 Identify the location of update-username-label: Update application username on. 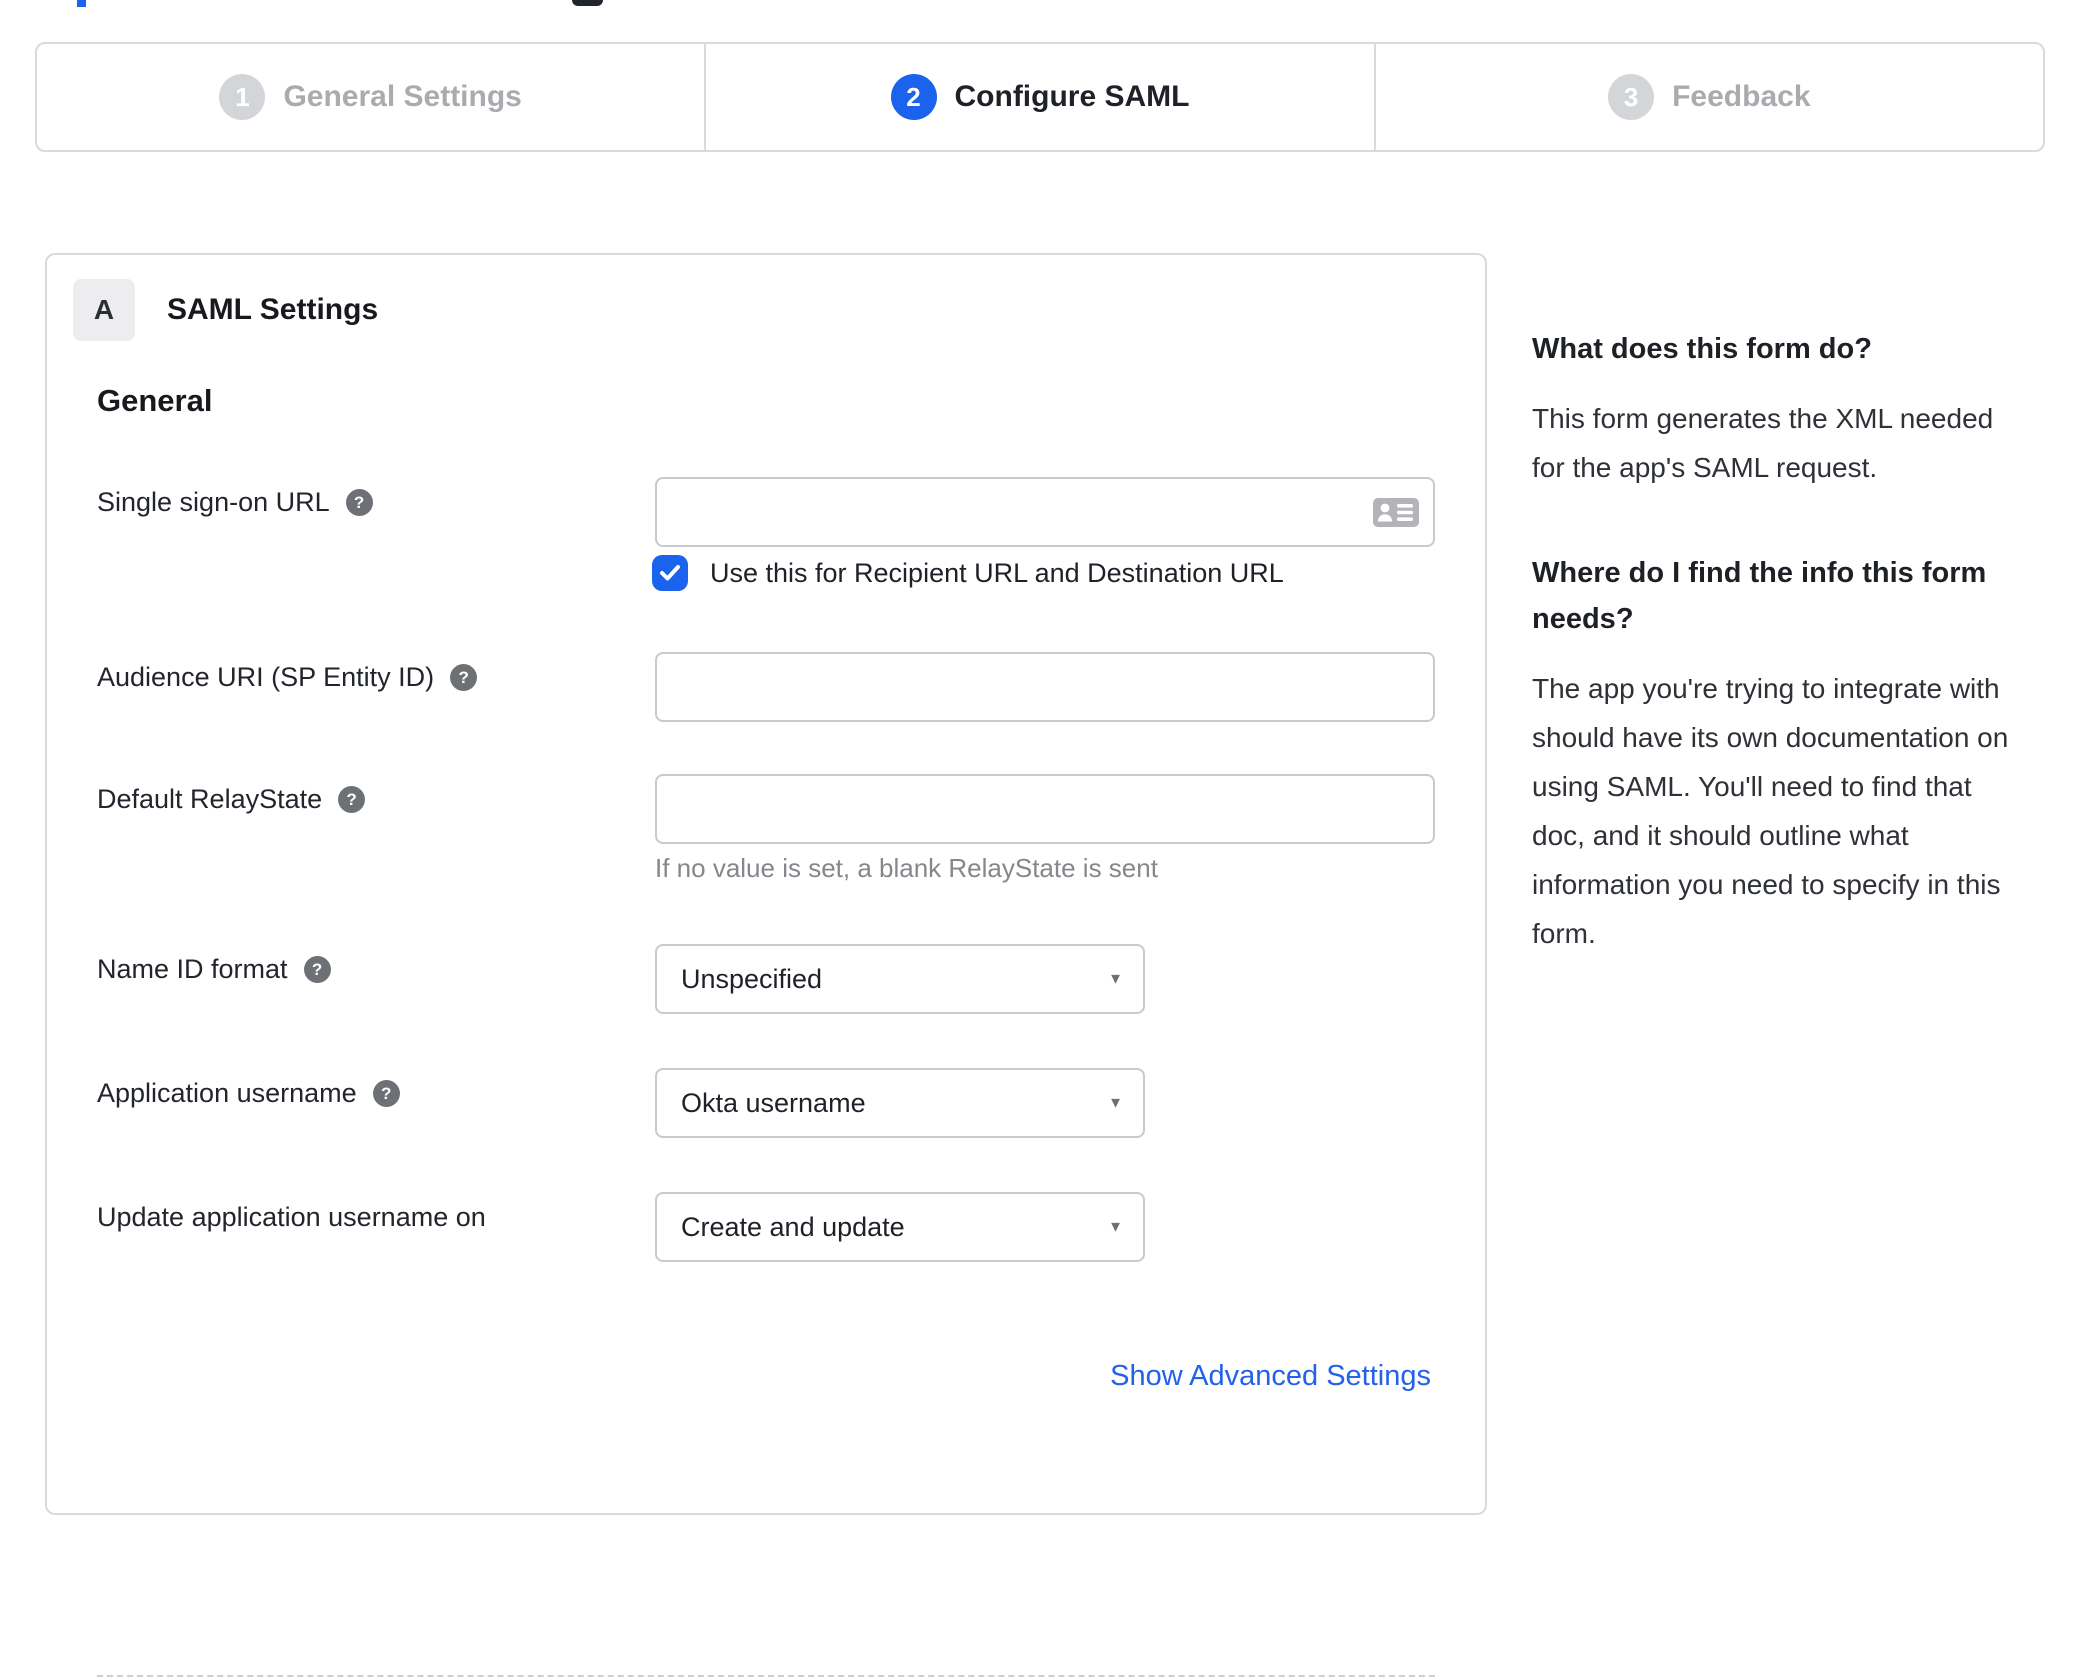
(291, 1217).